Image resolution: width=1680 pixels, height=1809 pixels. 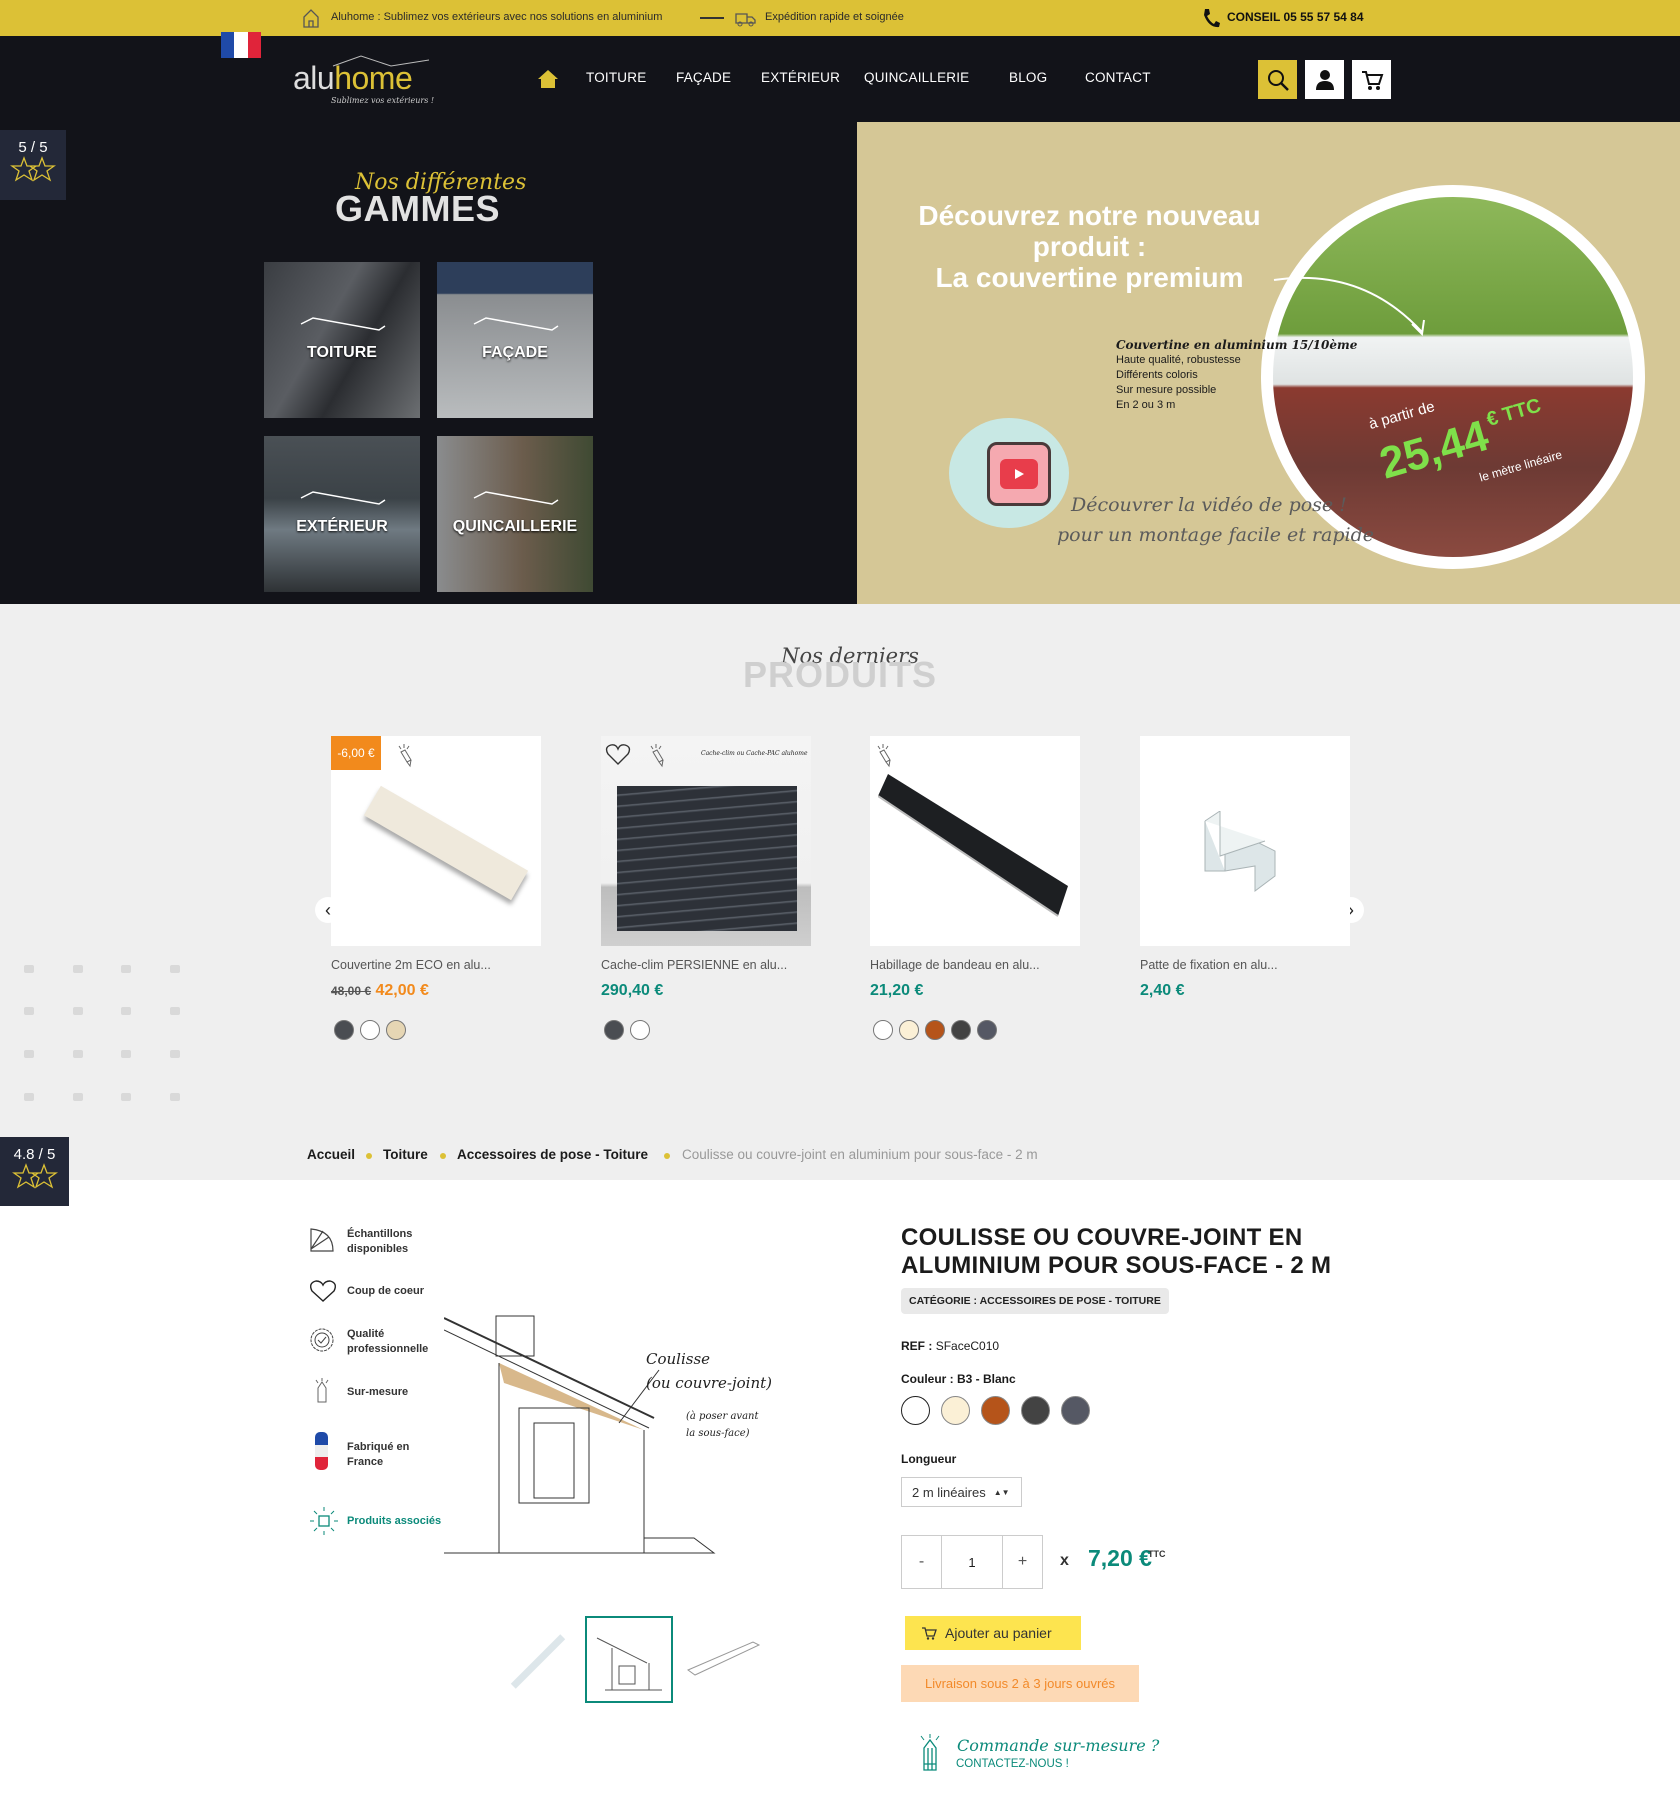 What do you see at coordinates (351, 991) in the screenshot?
I see `old-price: 48,00 €` at bounding box center [351, 991].